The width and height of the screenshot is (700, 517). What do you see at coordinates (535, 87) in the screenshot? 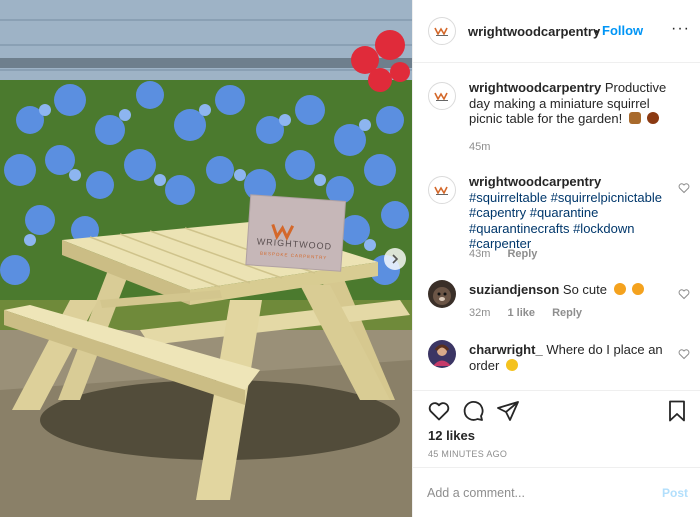
I see `caption-username: wrightwoodcarpentry` at bounding box center [535, 87].